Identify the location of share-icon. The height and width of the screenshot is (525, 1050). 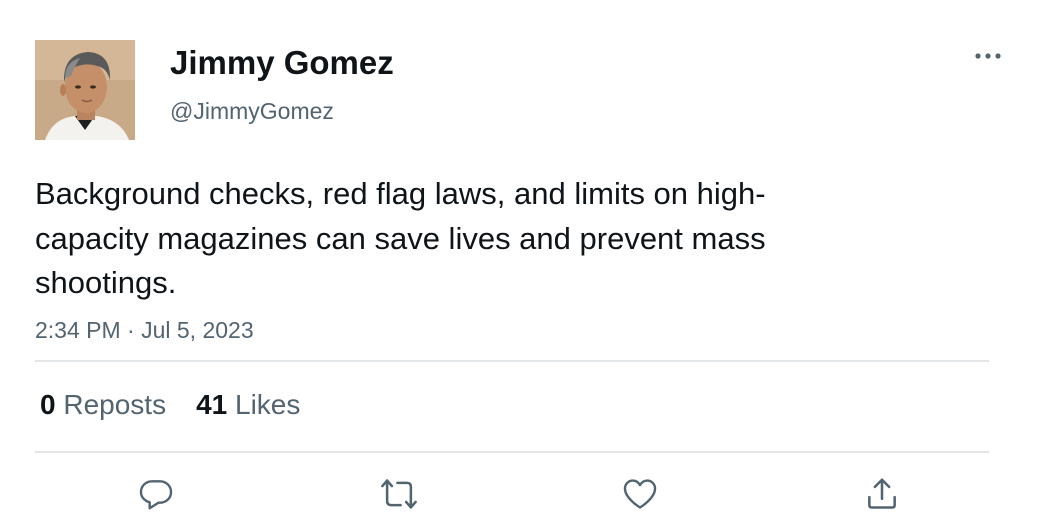
(882, 493).